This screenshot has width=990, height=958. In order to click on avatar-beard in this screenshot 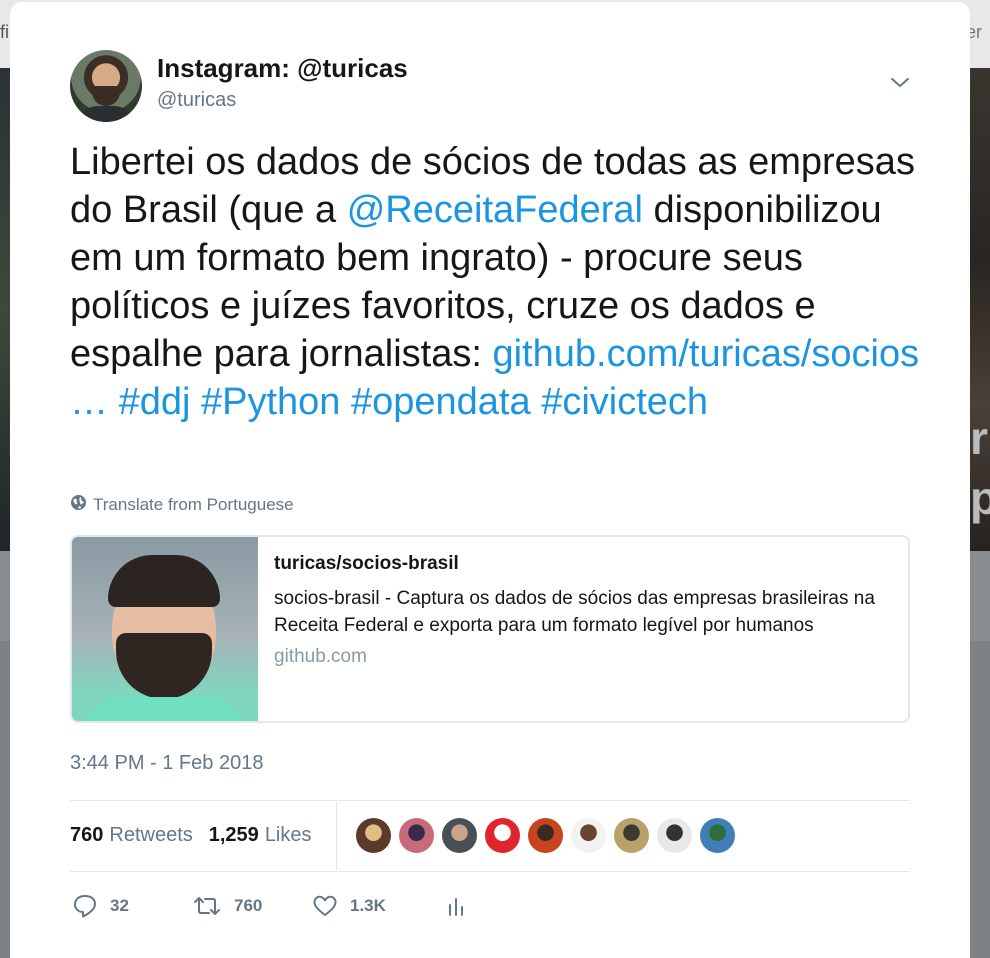, I will do `click(106, 96)`.